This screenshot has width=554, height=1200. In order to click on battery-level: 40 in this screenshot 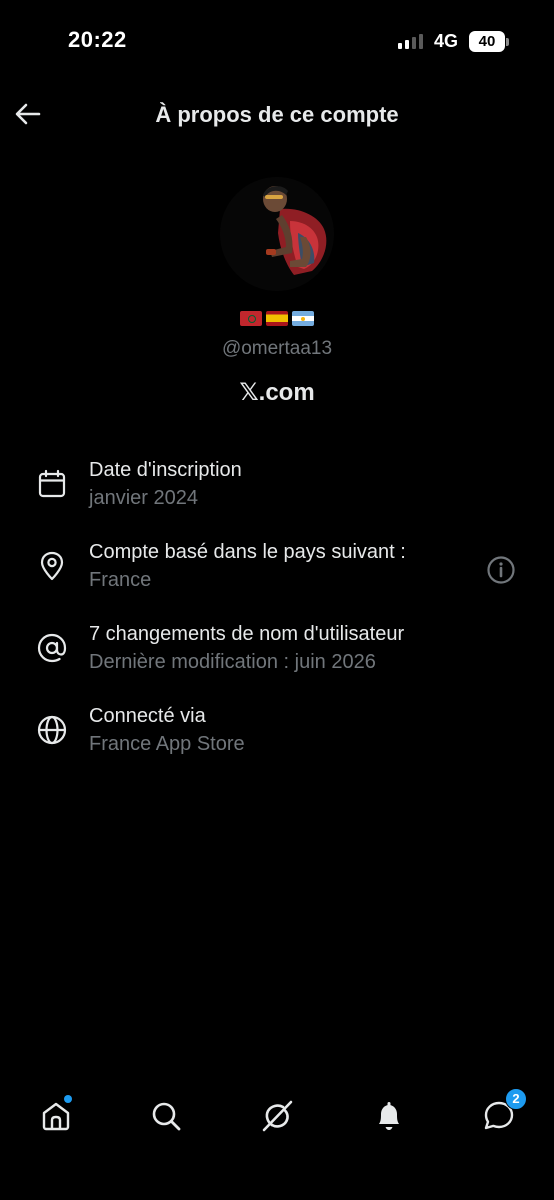, I will do `click(487, 41)`.